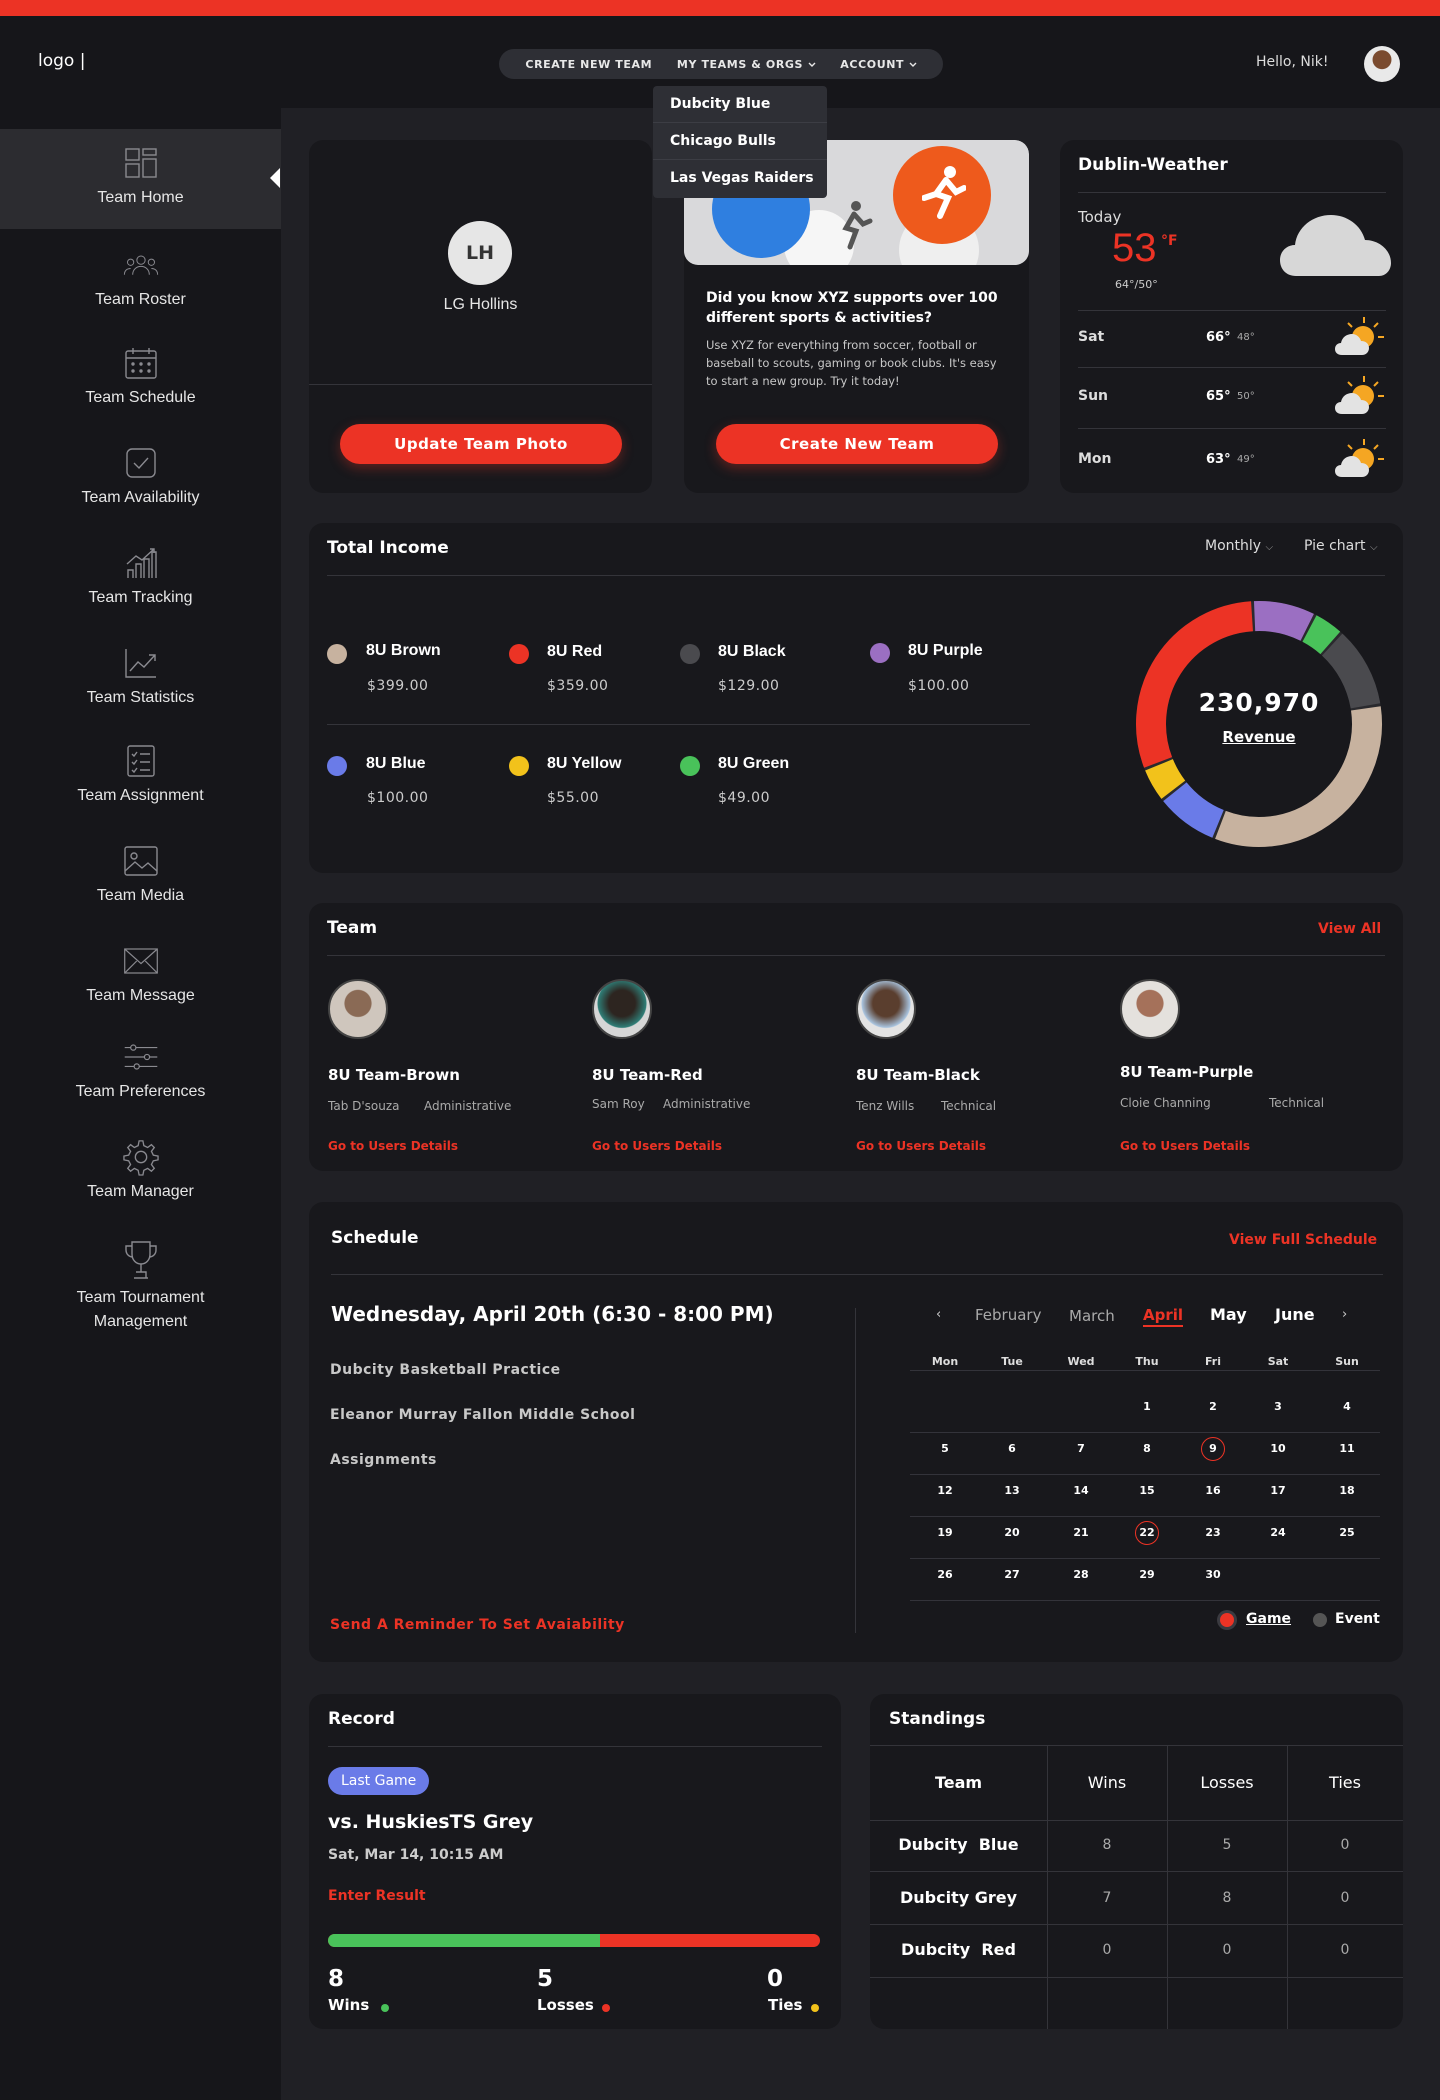  Describe the element at coordinates (1008, 1315) in the screenshot. I see `calendar-month-tab: February` at that location.